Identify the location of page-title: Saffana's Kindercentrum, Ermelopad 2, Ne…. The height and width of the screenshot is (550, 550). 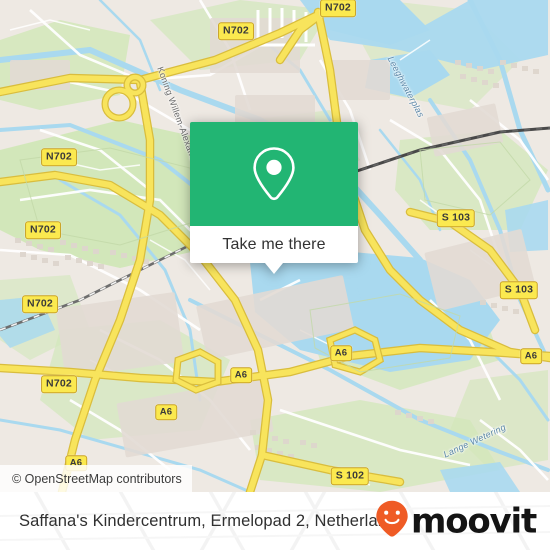
(212, 520).